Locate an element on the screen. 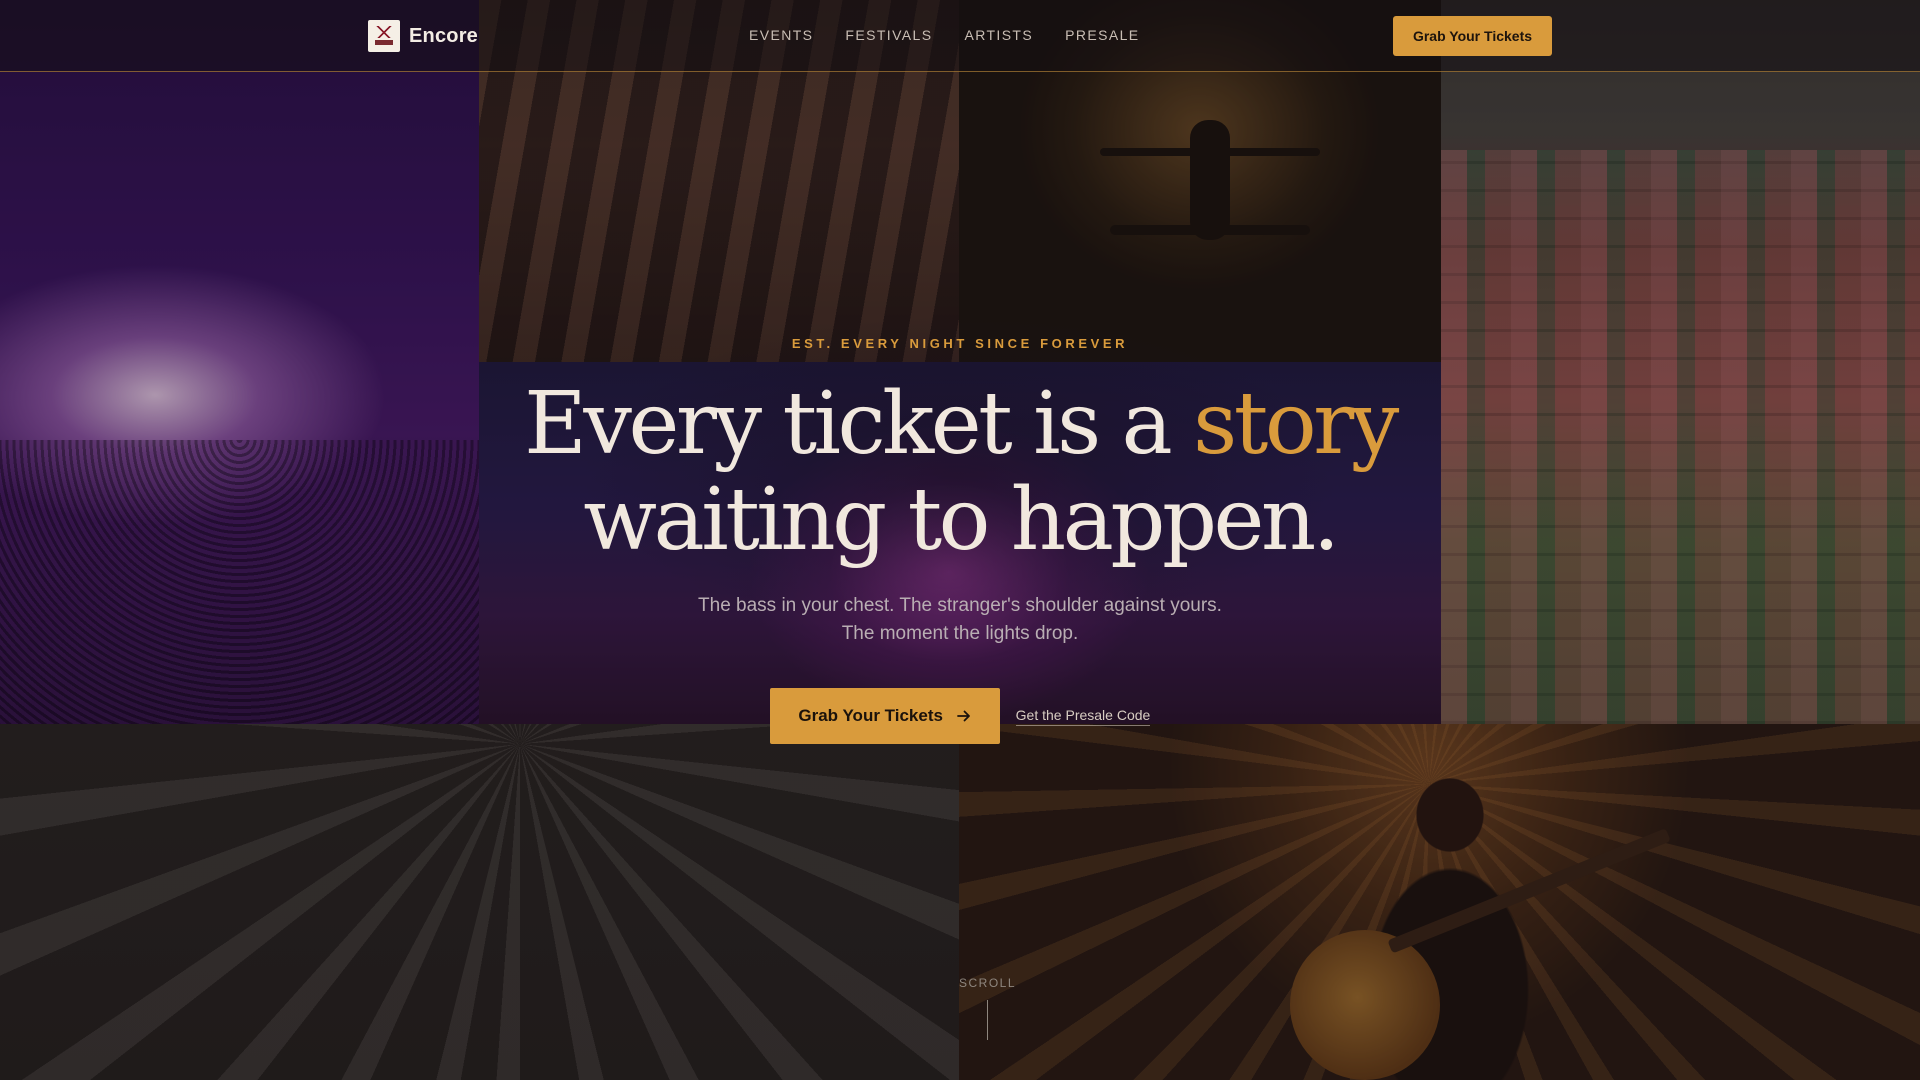  hero-actions: Grab Your Tickets Get the Presale Code is located at coordinates (960, 716).